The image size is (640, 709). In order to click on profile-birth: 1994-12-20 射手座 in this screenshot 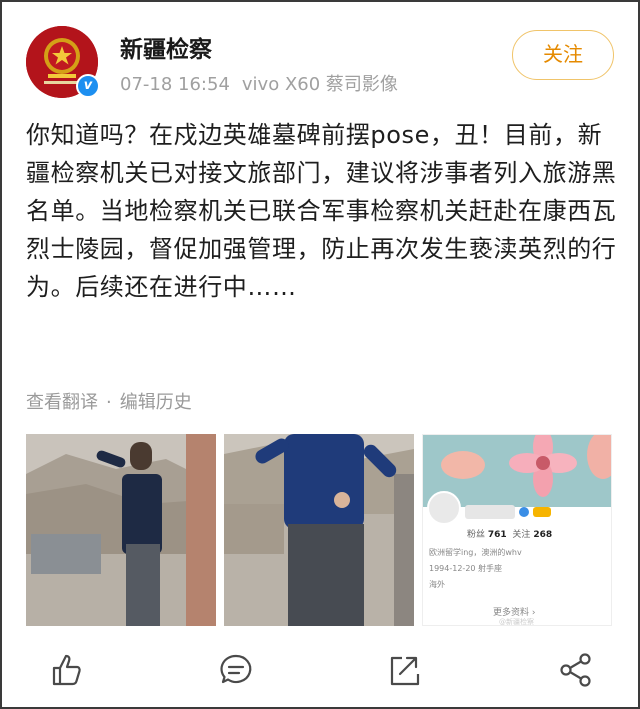, I will do `click(466, 568)`.